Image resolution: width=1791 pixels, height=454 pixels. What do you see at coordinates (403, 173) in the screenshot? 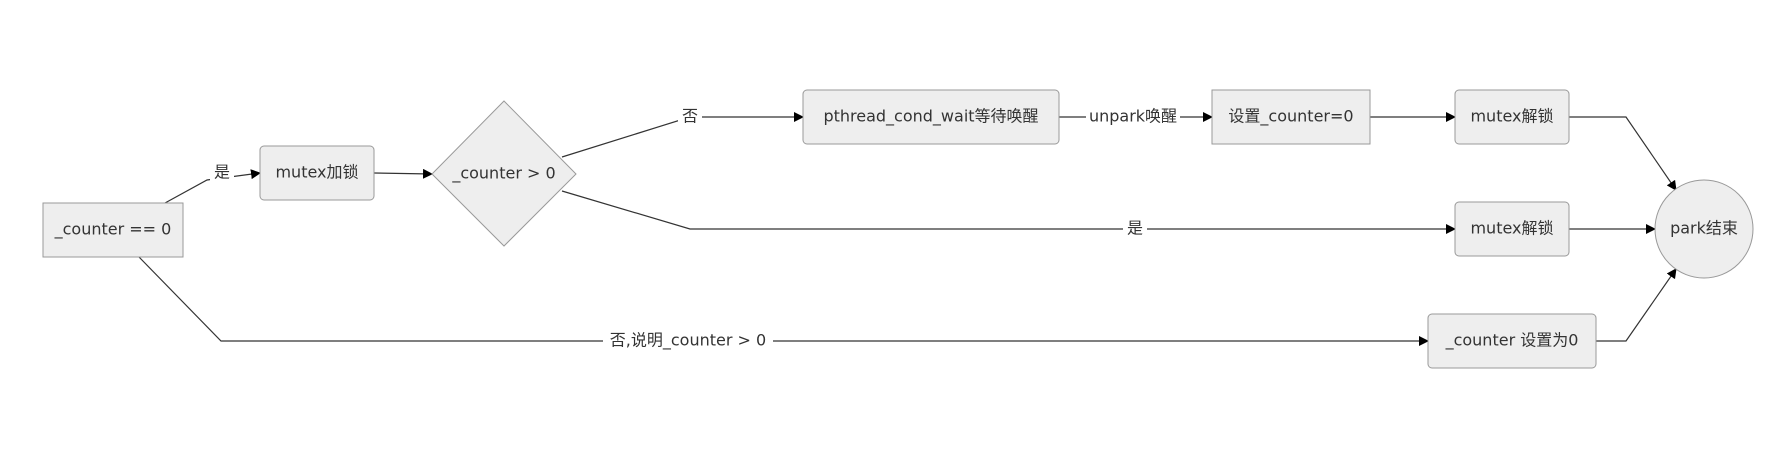
I see `edge-lock-to-decision` at bounding box center [403, 173].